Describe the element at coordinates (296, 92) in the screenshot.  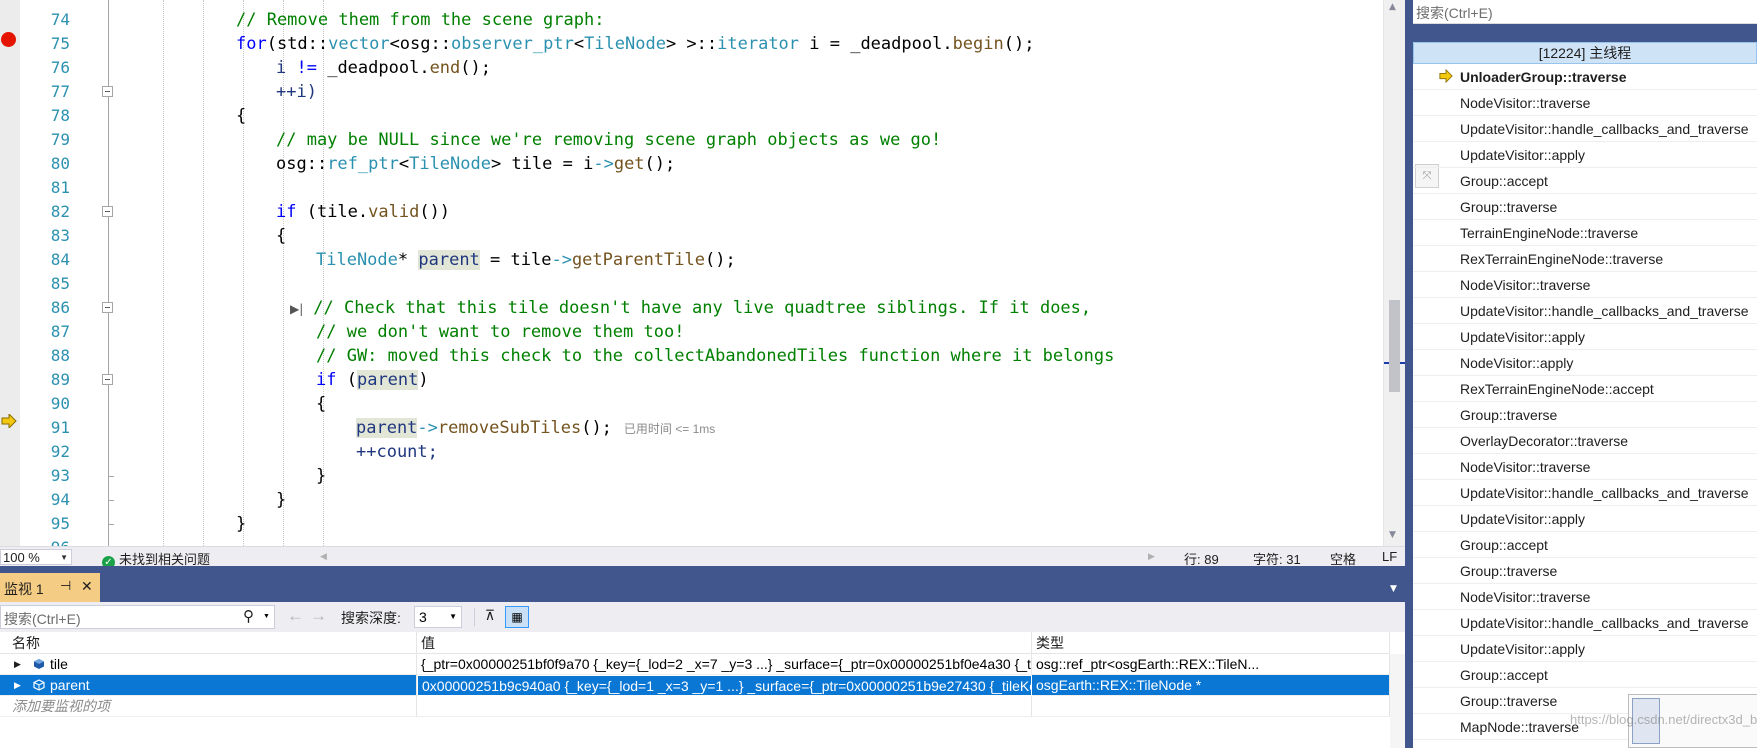
I see `code-line-77: ++i)` at that location.